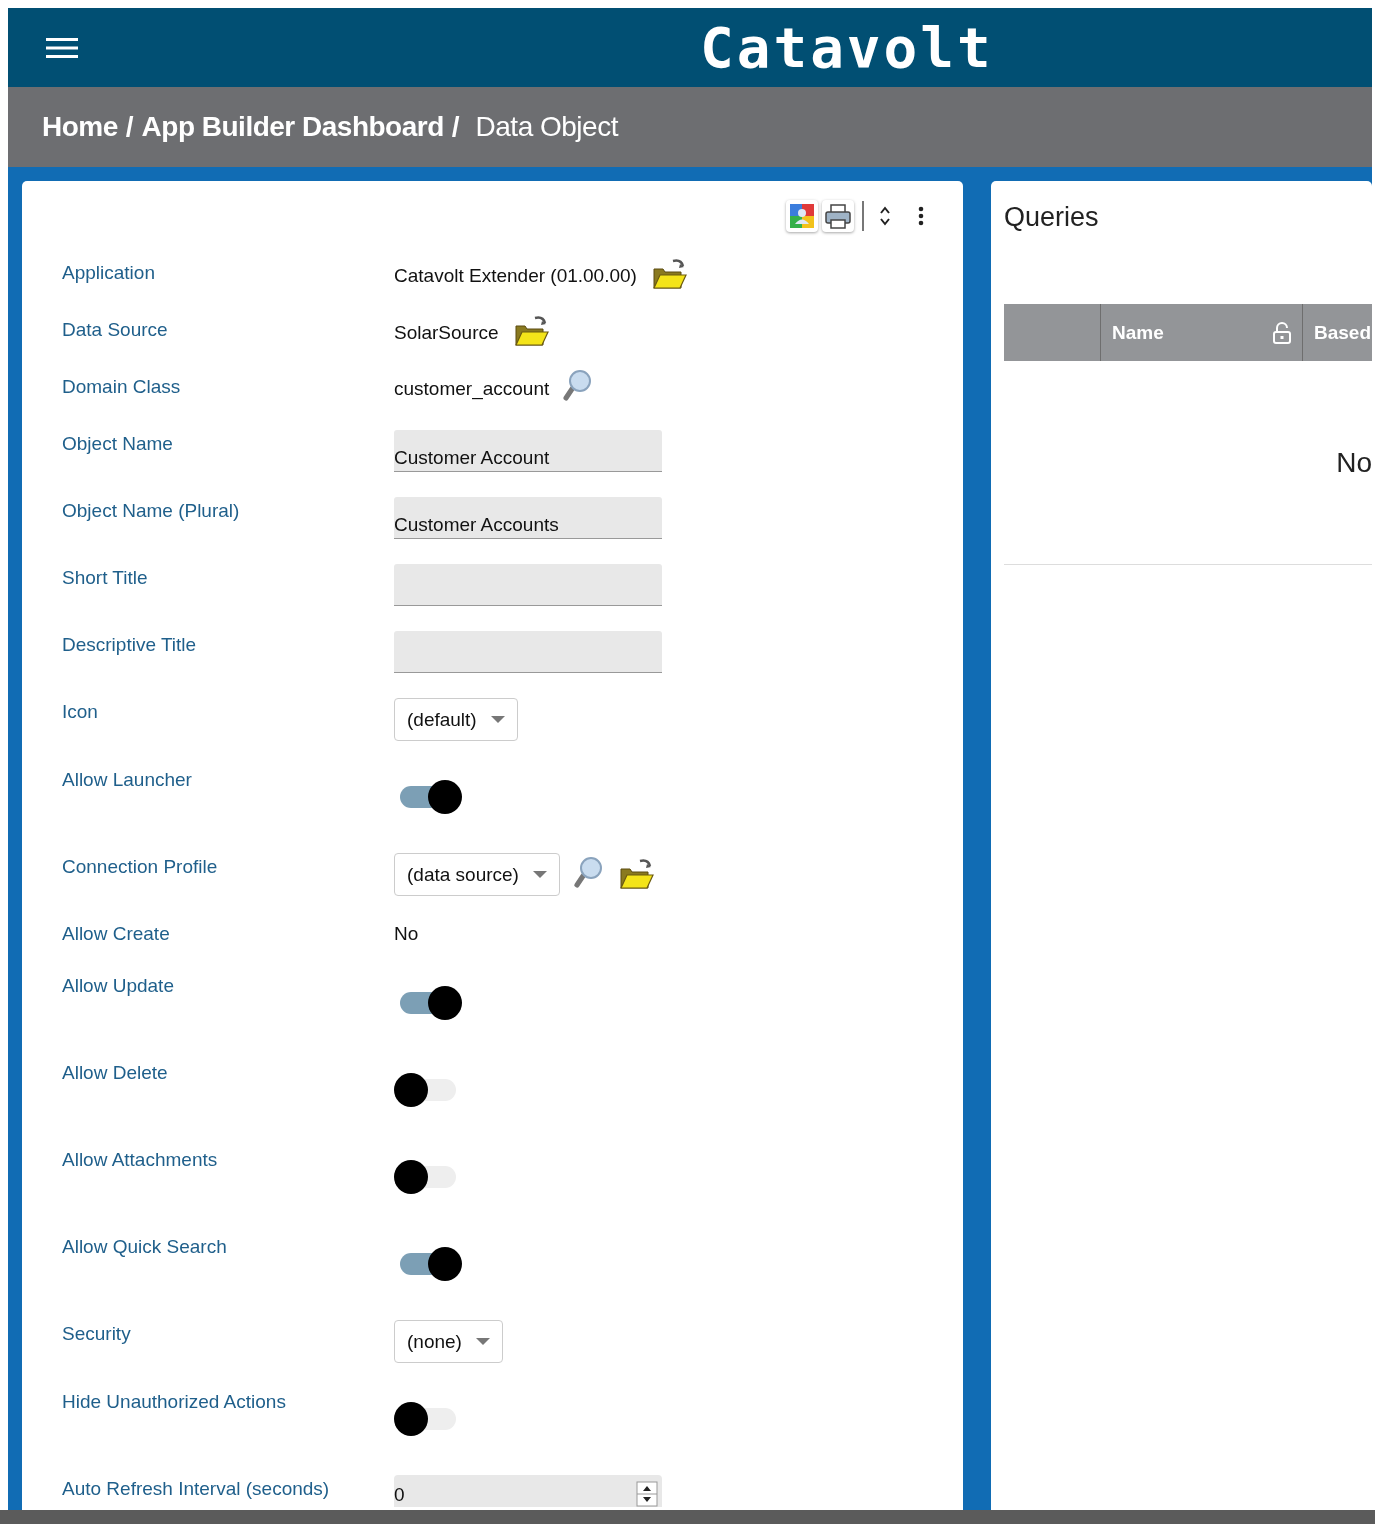 Image resolution: width=1375 pixels, height=1524 pixels. Describe the element at coordinates (885, 216) in the screenshot. I see `expand-collapse-icon` at that location.